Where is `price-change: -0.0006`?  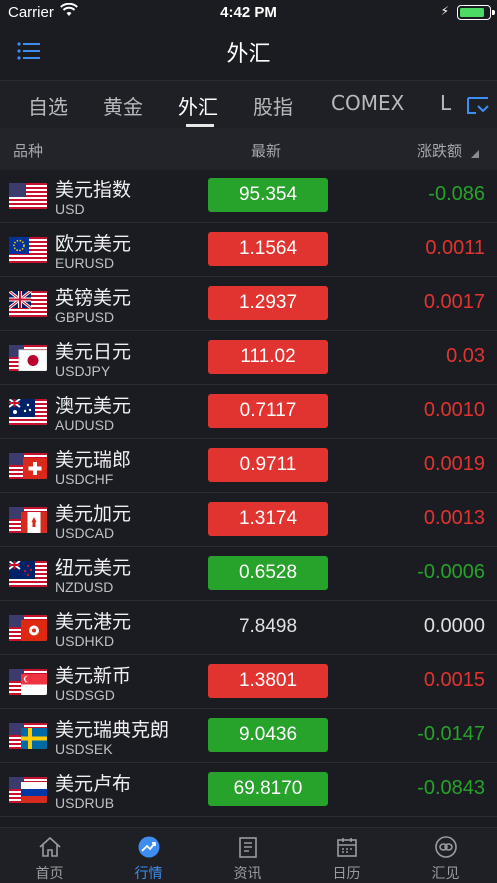 price-change: -0.0006 is located at coordinates (451, 572).